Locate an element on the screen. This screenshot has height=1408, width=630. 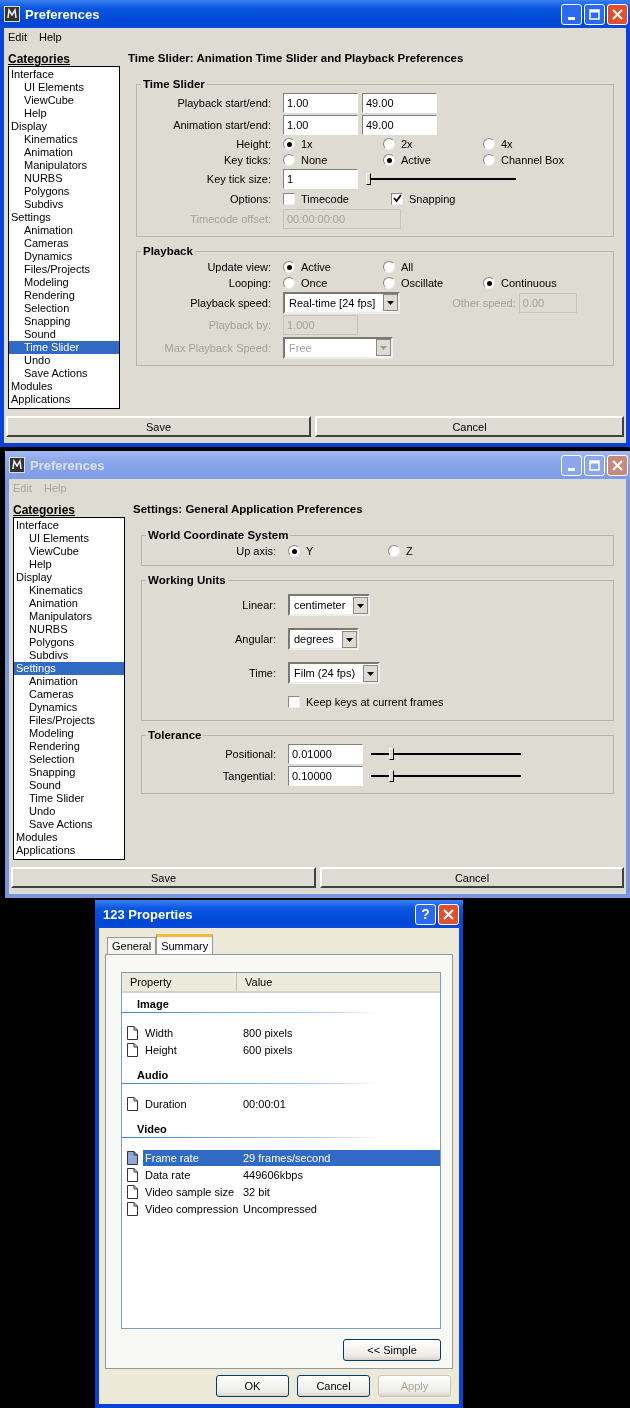
radio-label: Oscillate is located at coordinates (422, 283).